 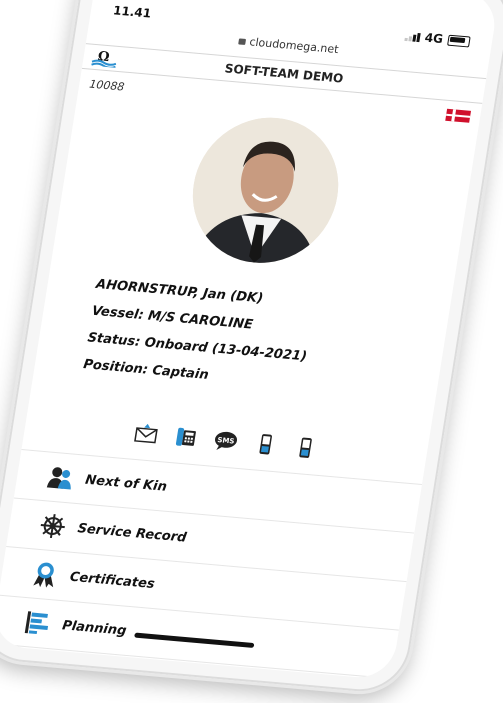 I want to click on people-icon, so click(x=58, y=478).